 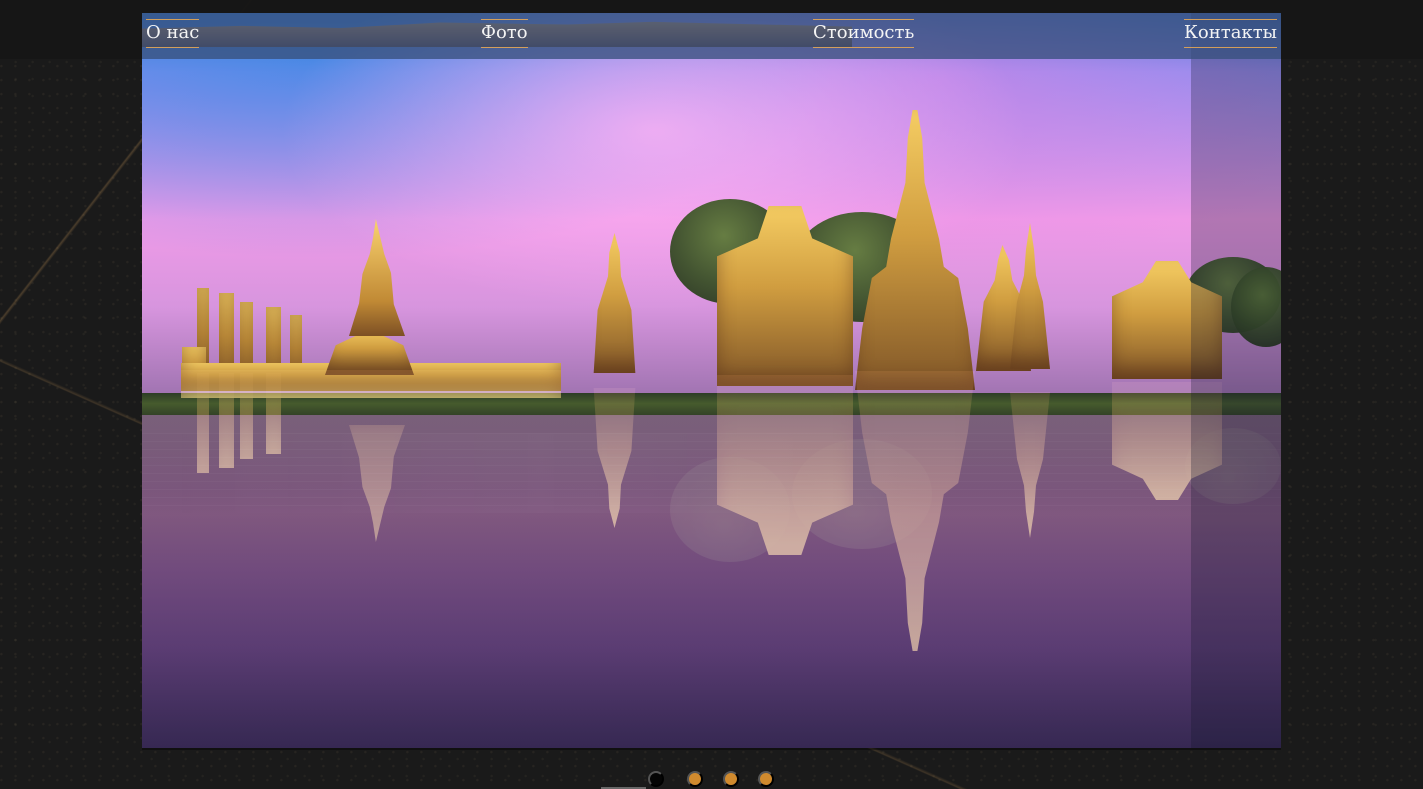 What do you see at coordinates (173, 33) in the screenshot?
I see `nav-link-about: О нас` at bounding box center [173, 33].